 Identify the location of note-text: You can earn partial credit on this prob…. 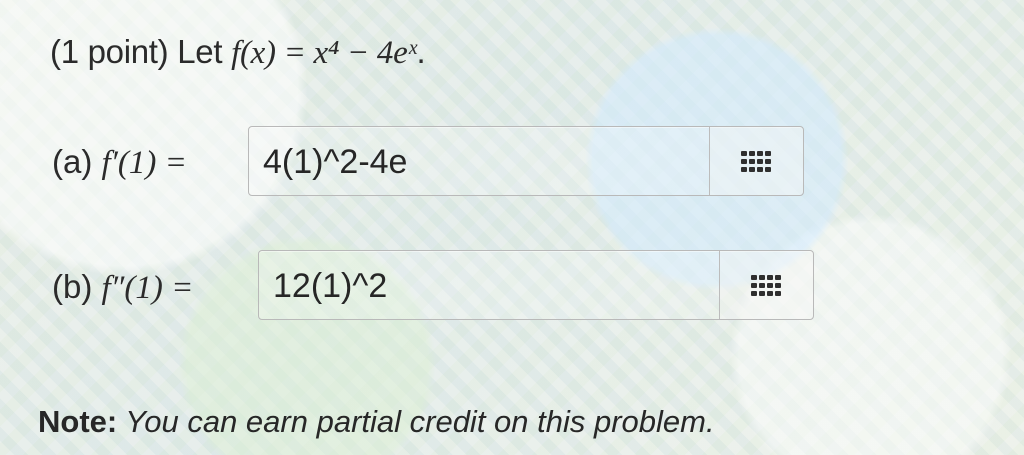
(416, 421).